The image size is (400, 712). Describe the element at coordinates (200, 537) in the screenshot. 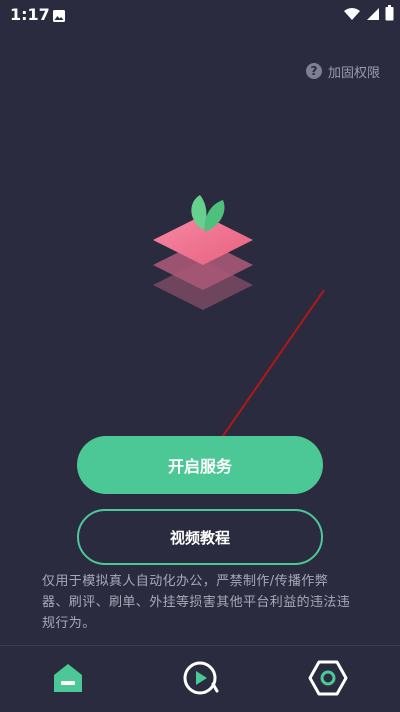

I see `video-tutorial-button: 视频教程` at that location.